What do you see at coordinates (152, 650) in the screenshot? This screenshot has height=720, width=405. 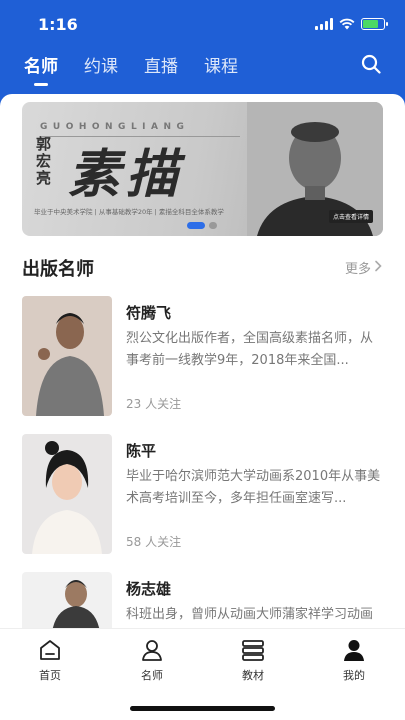 I see `teacher-icon` at bounding box center [152, 650].